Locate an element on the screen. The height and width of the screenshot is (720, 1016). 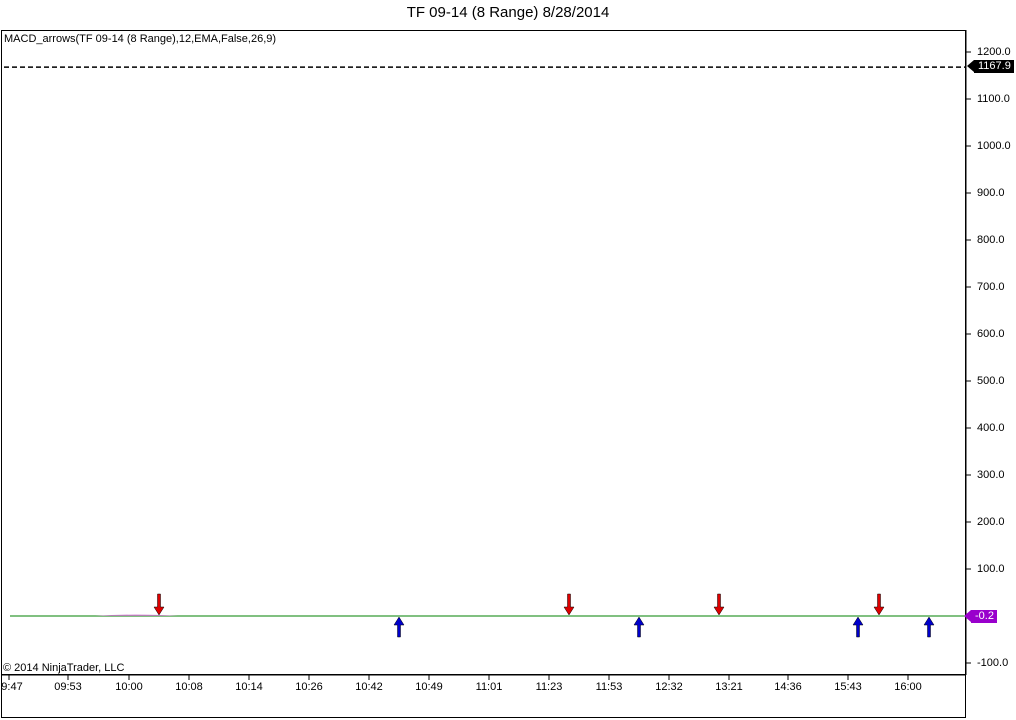
macd-histogram is located at coordinates (136, 615).